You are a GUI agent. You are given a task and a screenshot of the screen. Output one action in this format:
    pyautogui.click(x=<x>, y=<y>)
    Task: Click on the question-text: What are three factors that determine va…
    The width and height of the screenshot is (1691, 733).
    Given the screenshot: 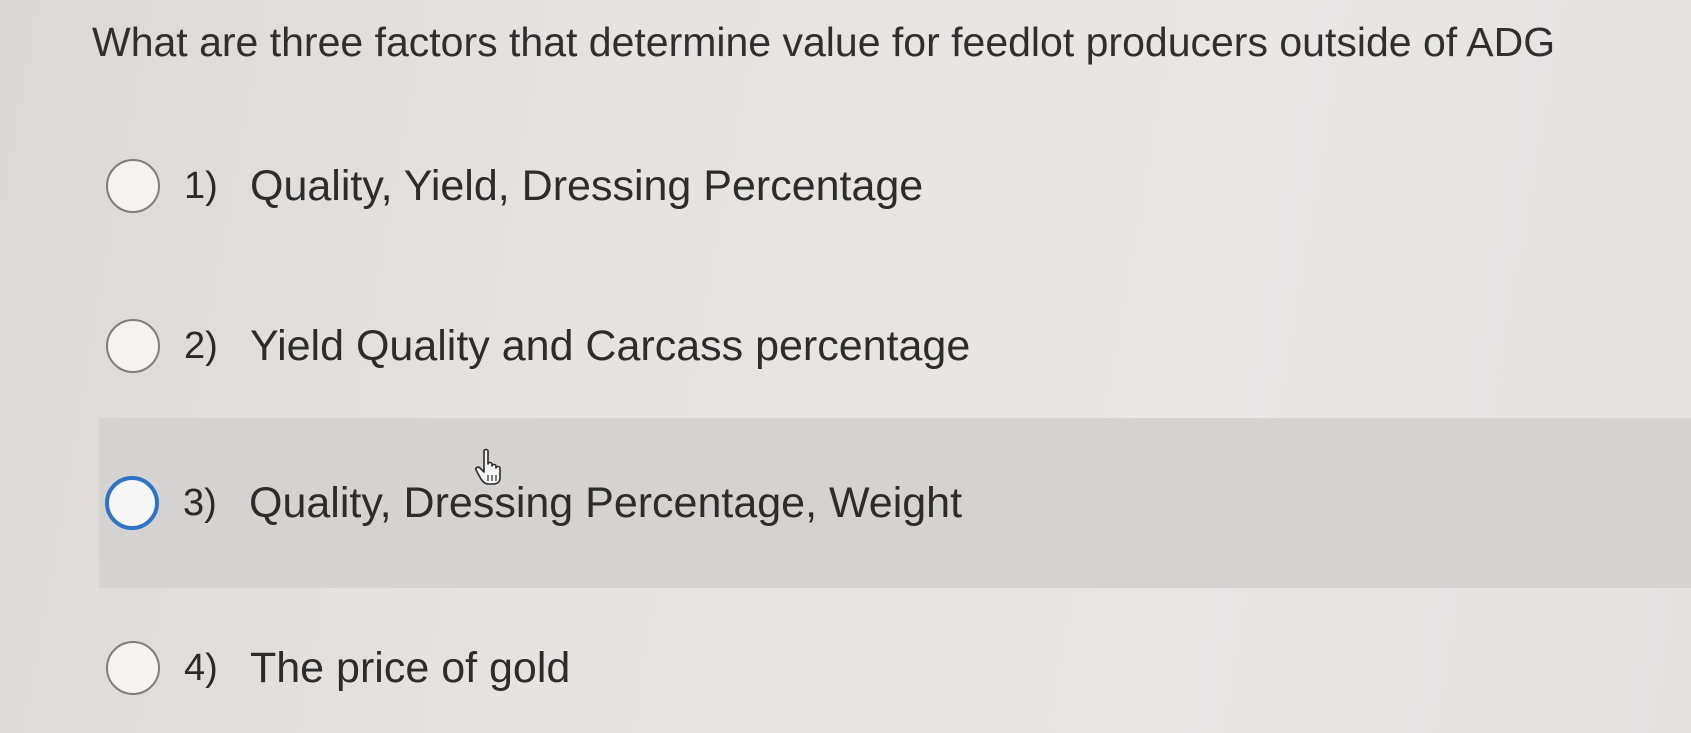 What is the action you would take?
    pyautogui.click(x=824, y=42)
    